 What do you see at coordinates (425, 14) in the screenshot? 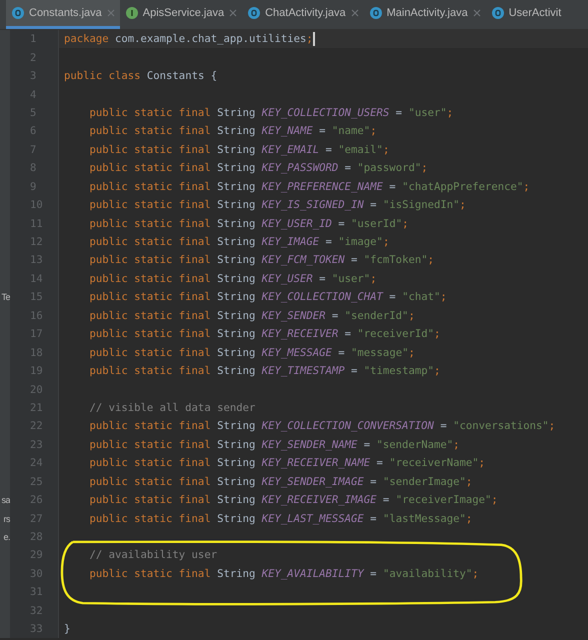
I see `file-tab: MainActivity.java` at bounding box center [425, 14].